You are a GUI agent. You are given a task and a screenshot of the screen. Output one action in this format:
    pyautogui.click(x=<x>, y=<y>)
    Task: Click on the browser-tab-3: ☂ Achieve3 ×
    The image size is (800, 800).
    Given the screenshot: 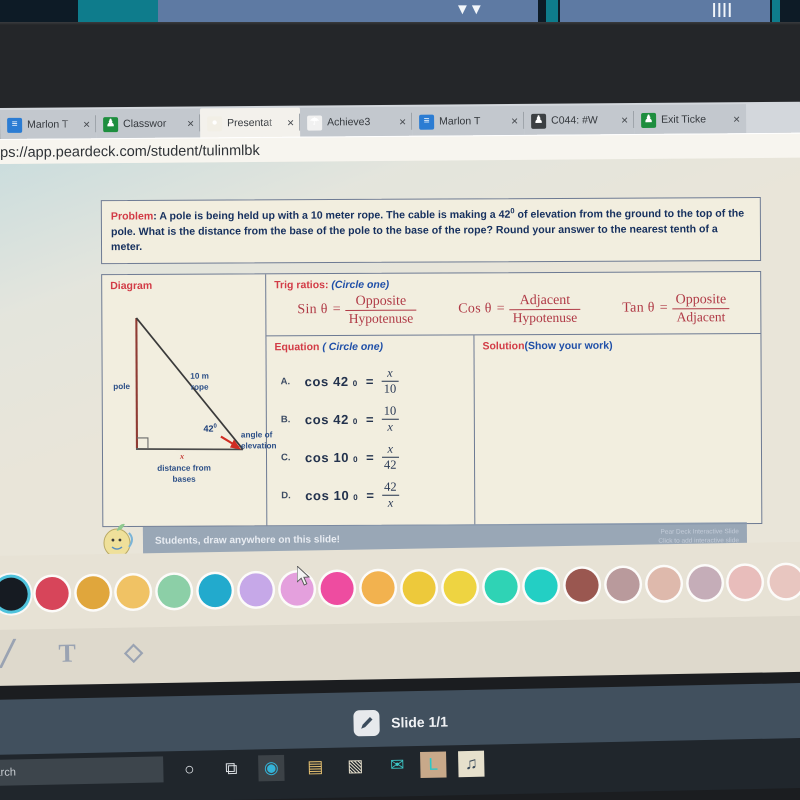 What is the action you would take?
    pyautogui.click(x=356, y=122)
    